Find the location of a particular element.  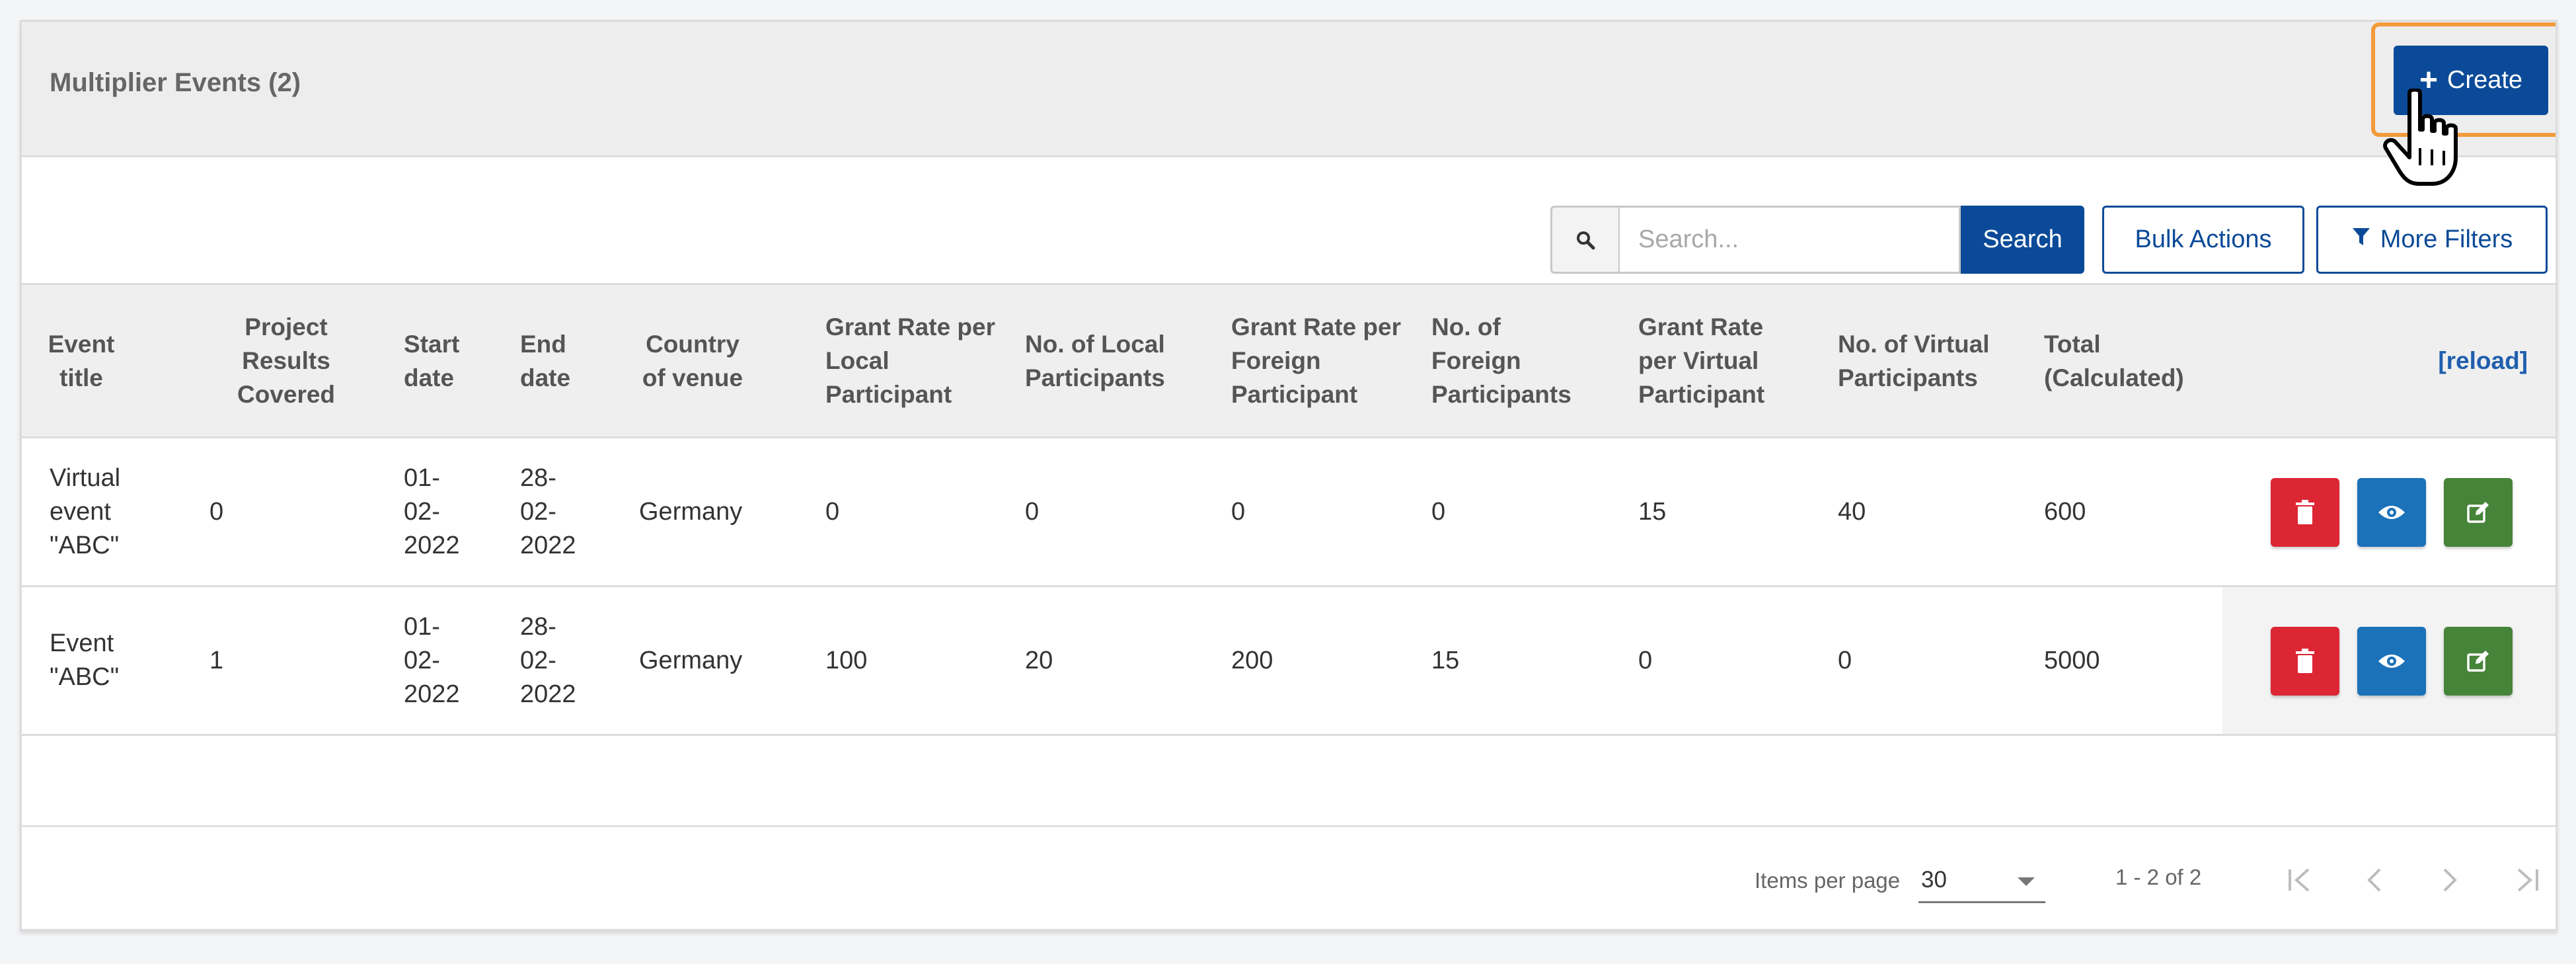

last-page-button is located at coordinates (2526, 880).